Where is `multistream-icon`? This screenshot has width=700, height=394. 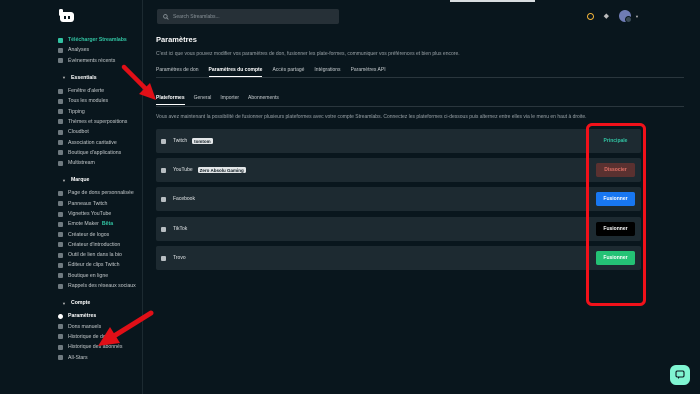 multistream-icon is located at coordinates (60, 163).